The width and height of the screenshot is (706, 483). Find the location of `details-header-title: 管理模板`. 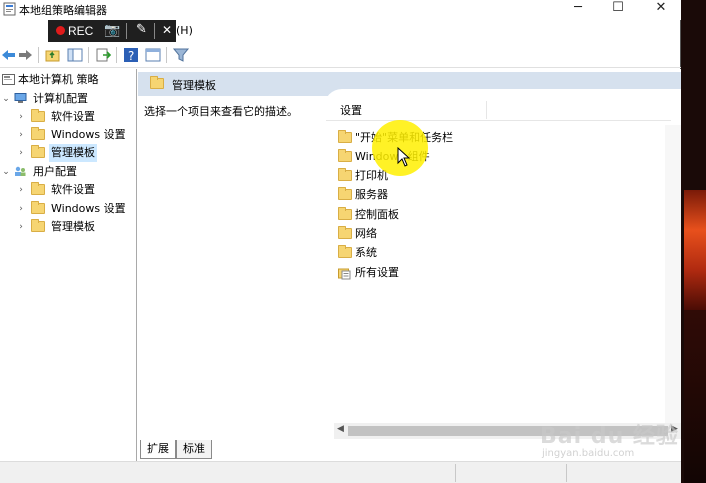

details-header-title: 管理模板 is located at coordinates (194, 85).